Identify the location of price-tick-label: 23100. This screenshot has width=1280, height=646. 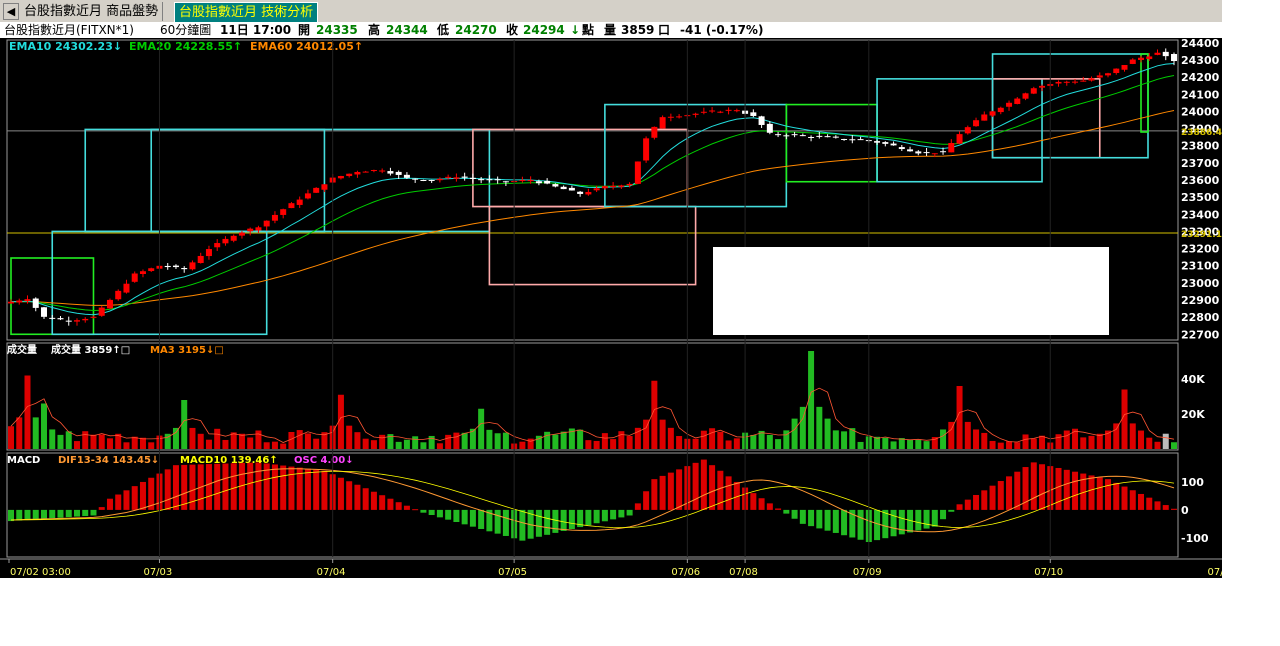
(1200, 266).